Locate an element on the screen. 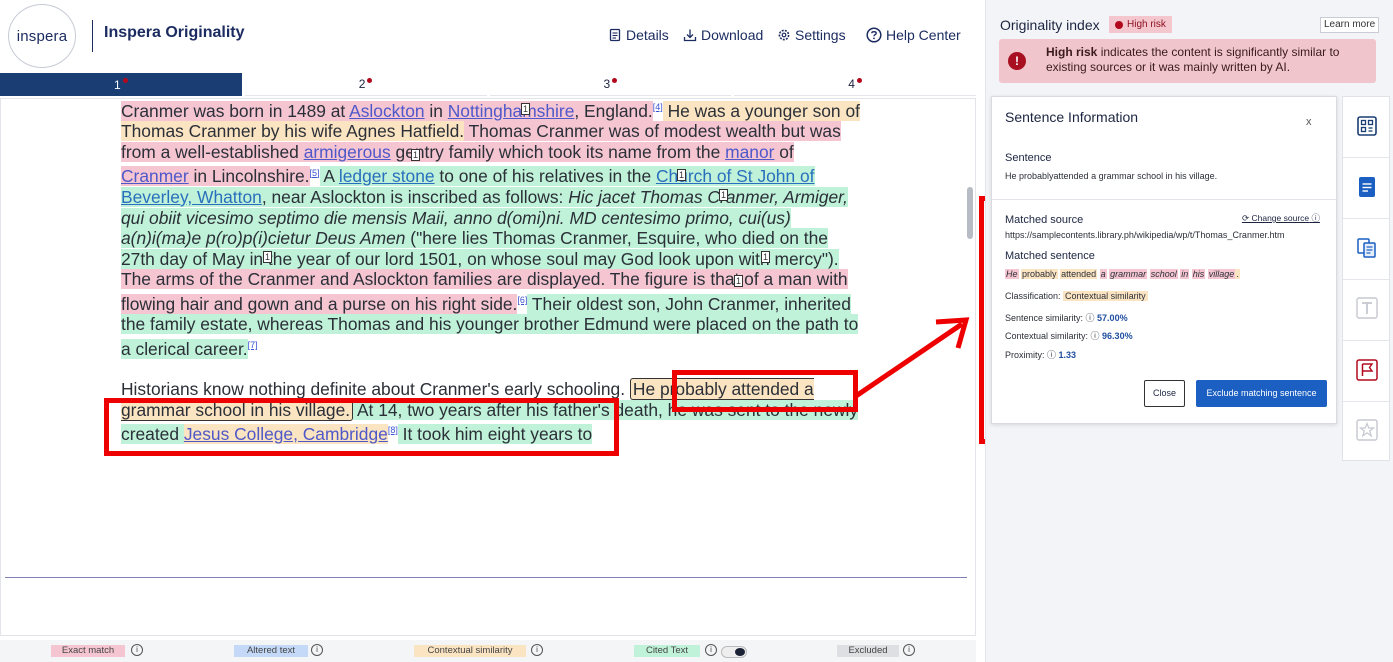  app-title: Inspera Originality is located at coordinates (174, 32).